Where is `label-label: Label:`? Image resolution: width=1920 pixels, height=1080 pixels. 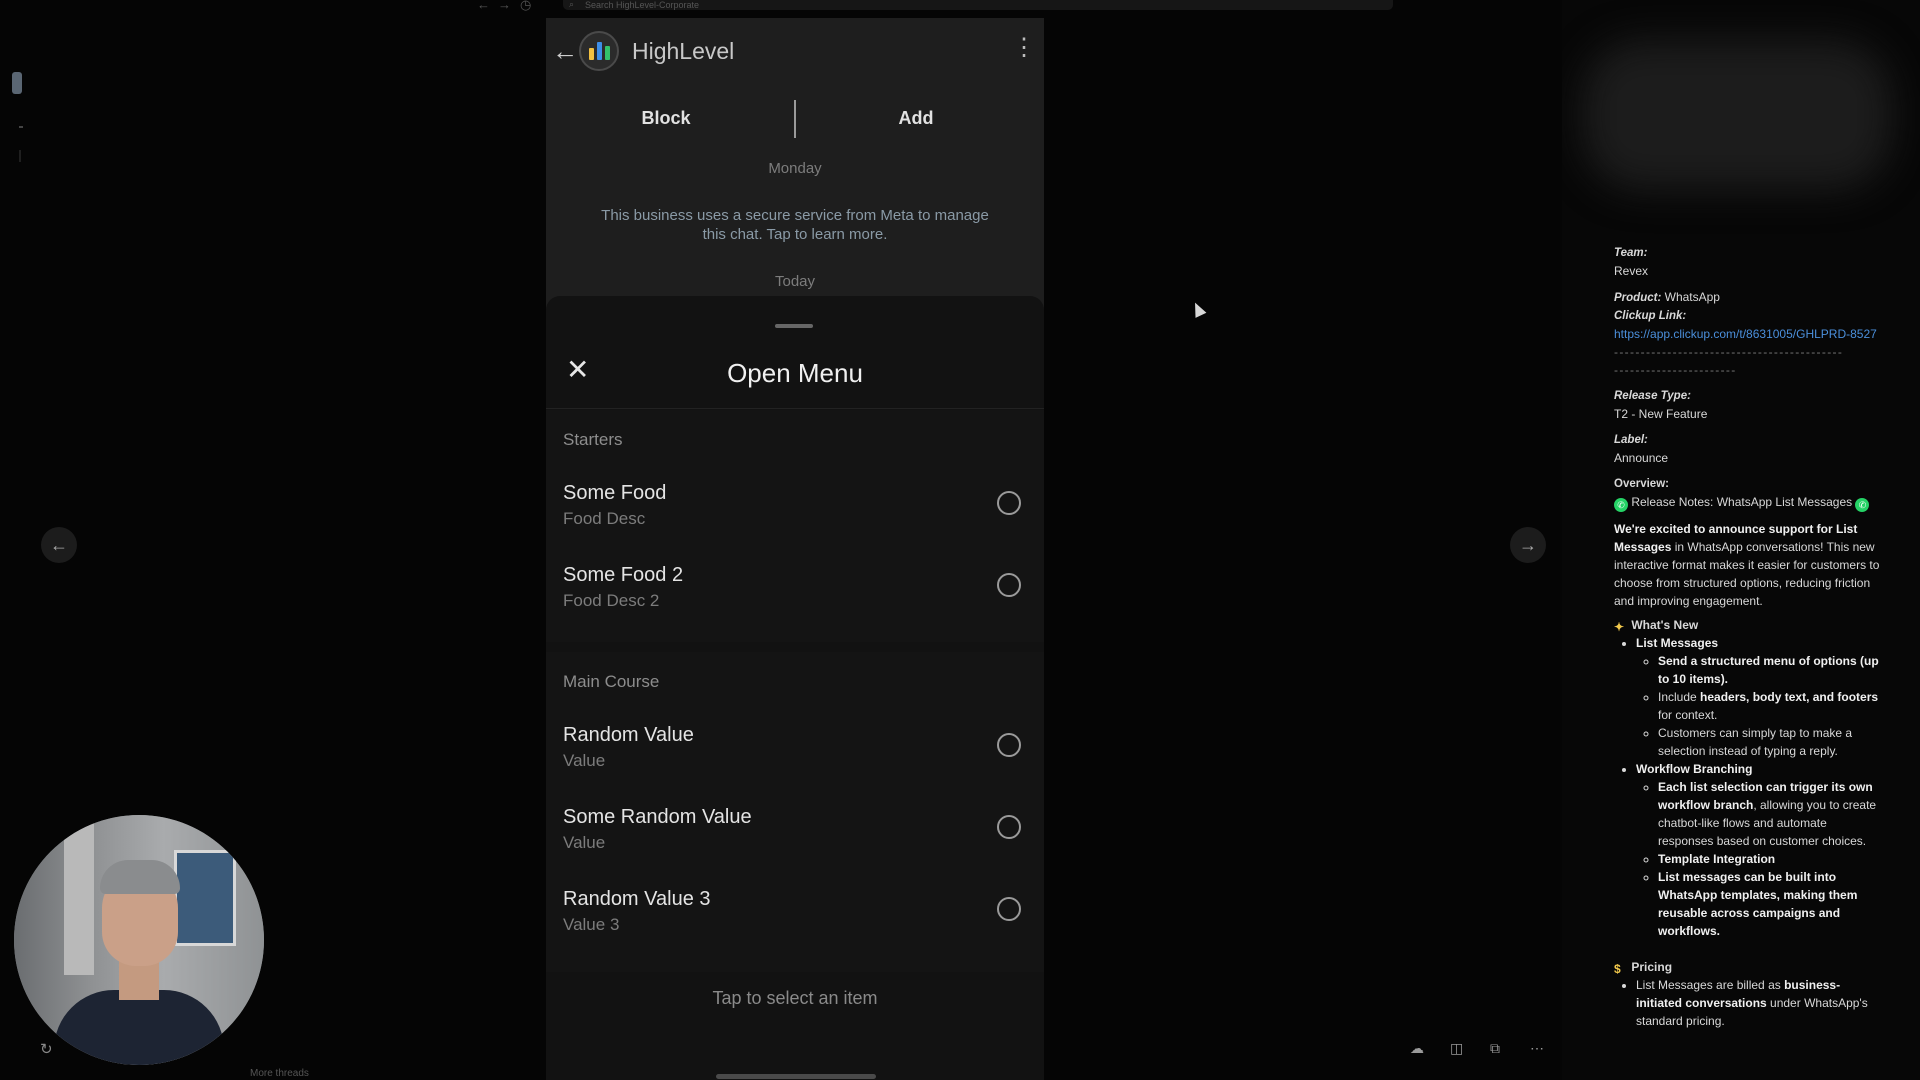 label-label: Label: is located at coordinates (1631, 440).